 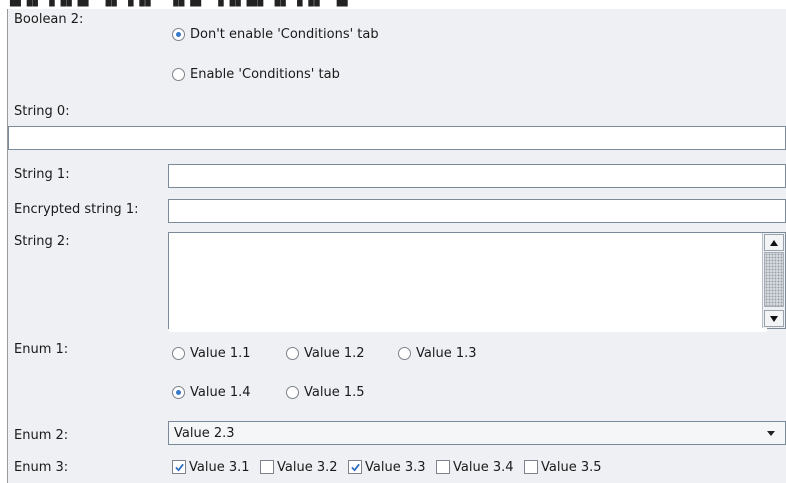 I want to click on encrypted-string1-field, so click(x=477, y=211).